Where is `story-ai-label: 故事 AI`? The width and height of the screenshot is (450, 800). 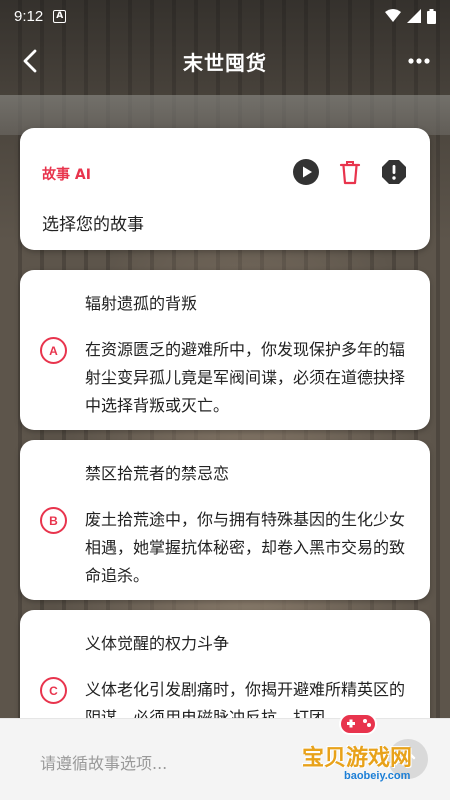 story-ai-label: 故事 AI is located at coordinates (66, 175).